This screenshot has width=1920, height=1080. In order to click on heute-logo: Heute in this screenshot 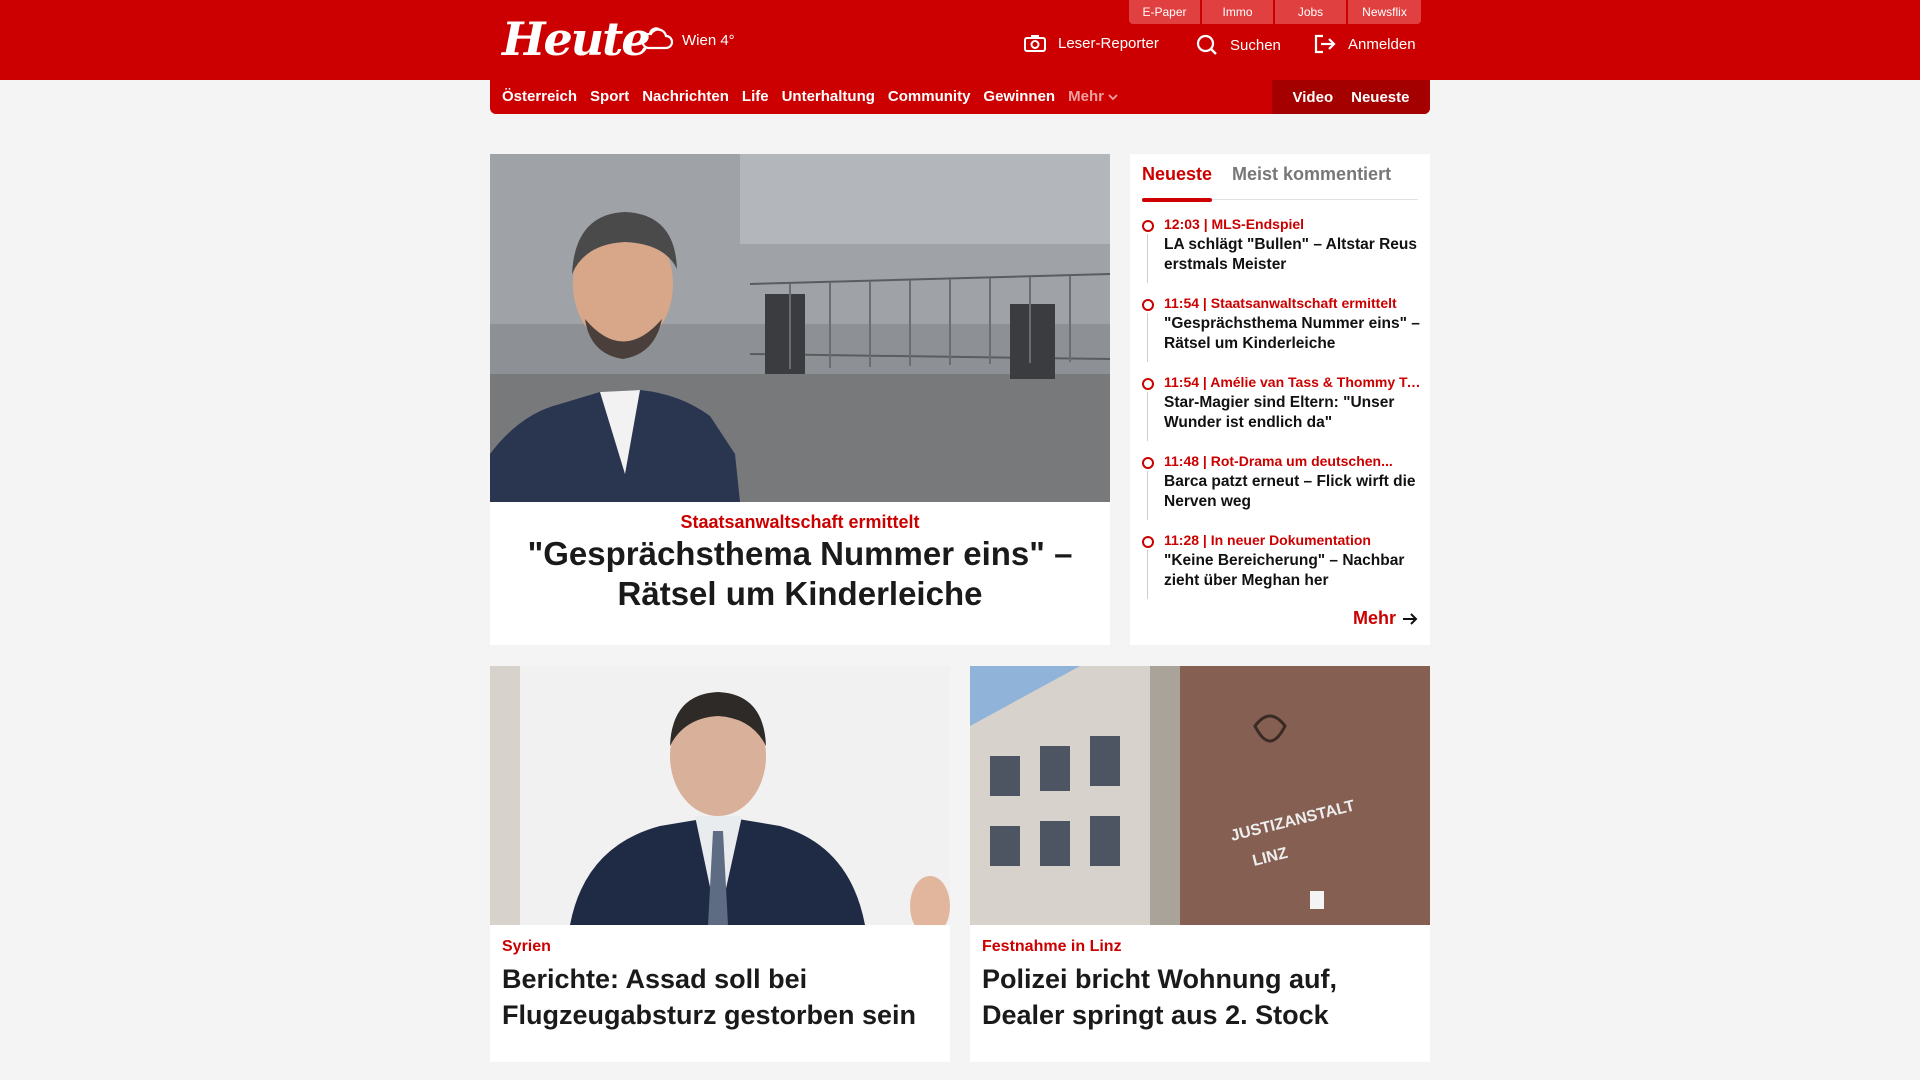, I will do `click(576, 39)`.